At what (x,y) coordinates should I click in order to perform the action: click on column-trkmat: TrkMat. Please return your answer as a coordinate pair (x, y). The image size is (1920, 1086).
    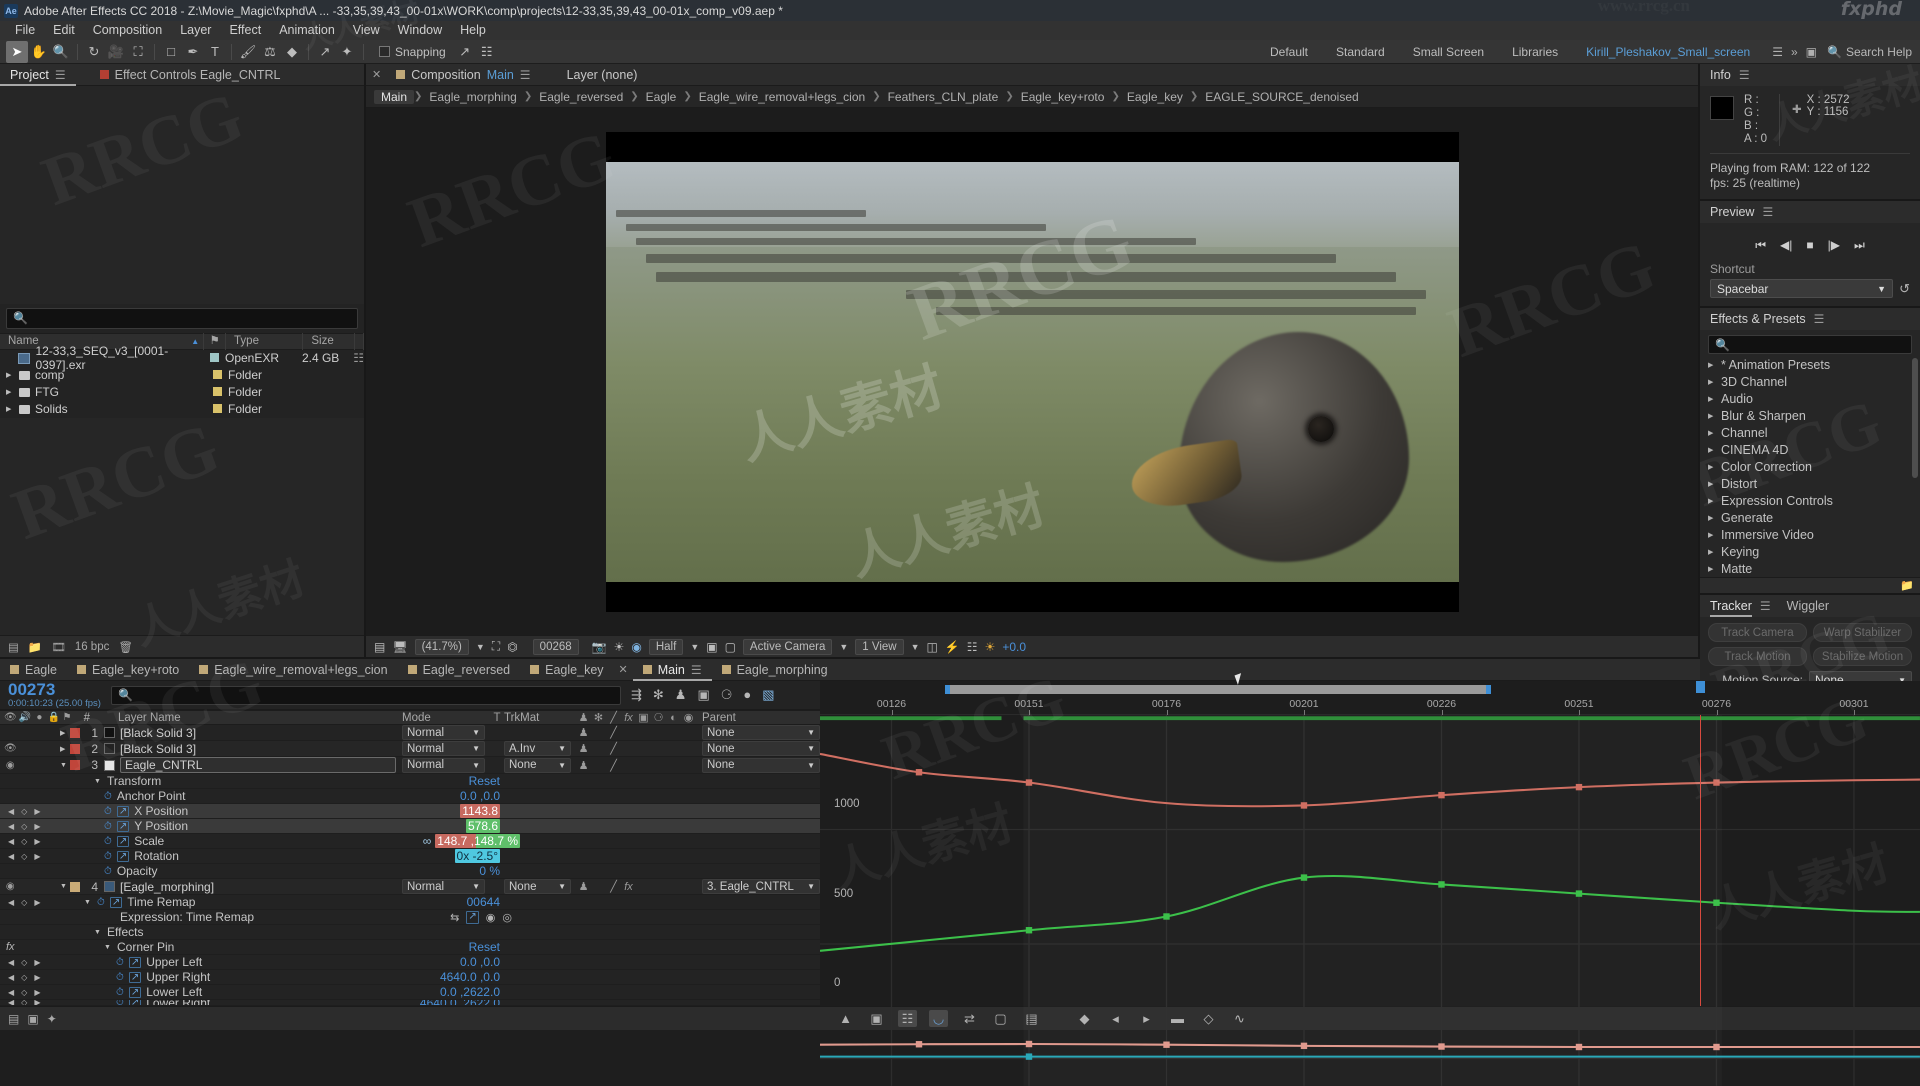
    Looking at the image, I should click on (540, 718).